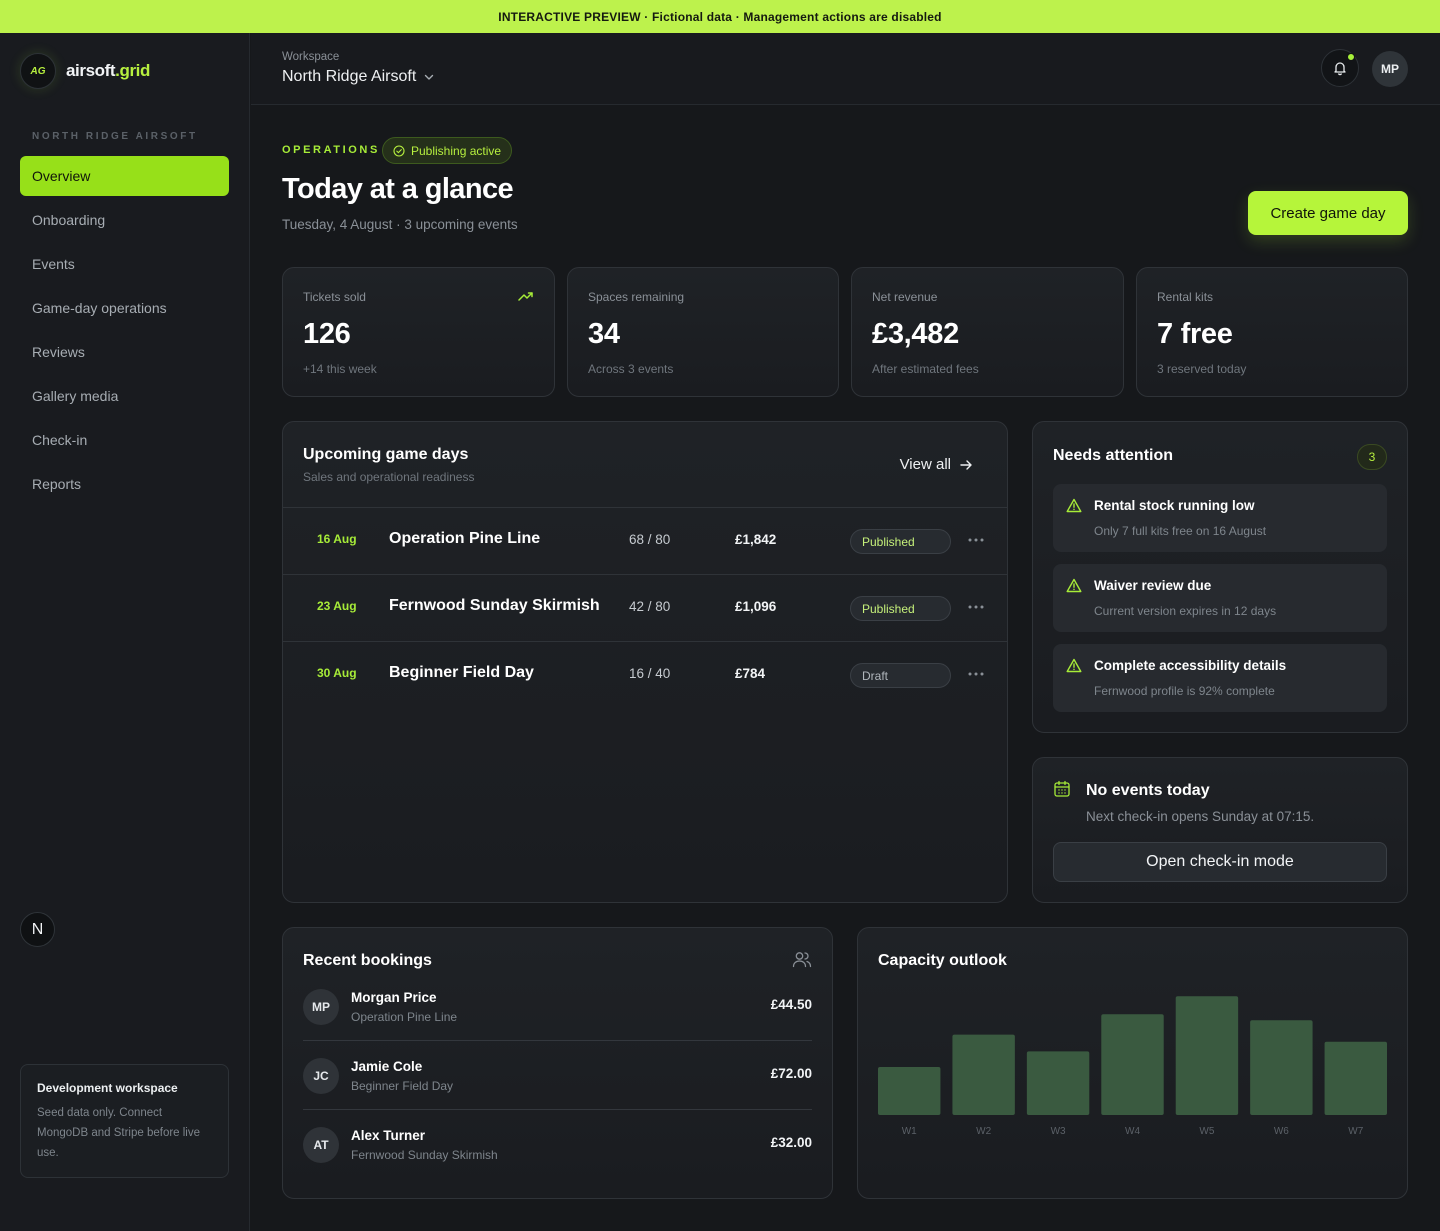  I want to click on dev-workspace-title: Development workspace, so click(107, 1088).